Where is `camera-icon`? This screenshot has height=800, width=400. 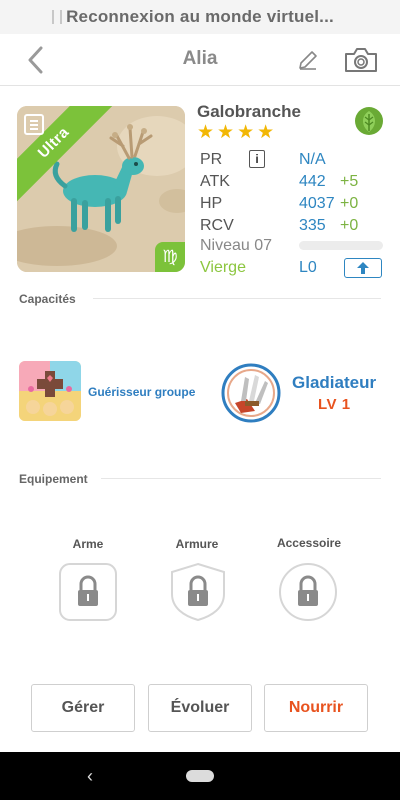
camera-icon is located at coordinates (361, 60).